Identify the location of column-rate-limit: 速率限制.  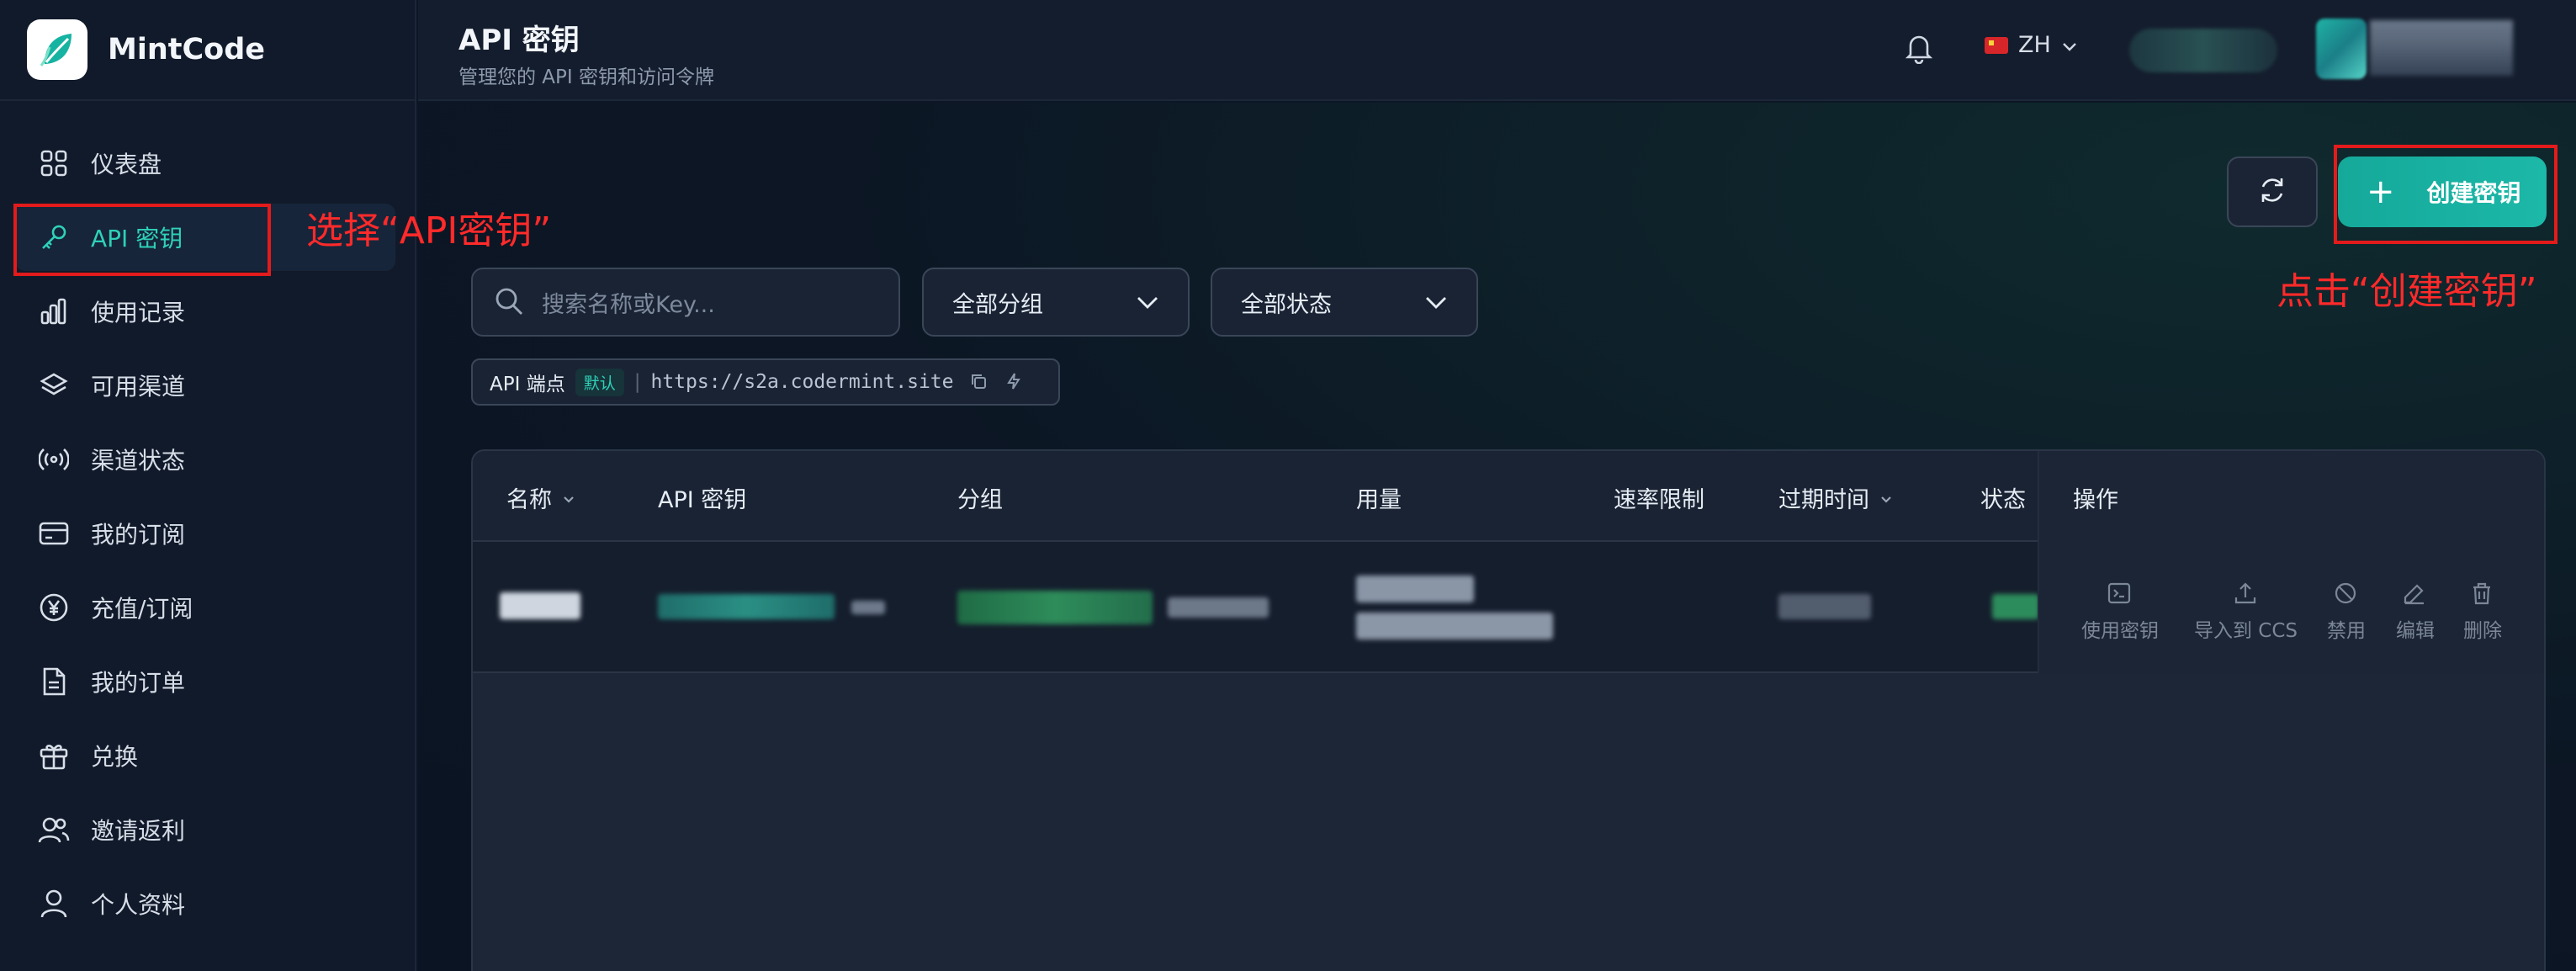
(1659, 500).